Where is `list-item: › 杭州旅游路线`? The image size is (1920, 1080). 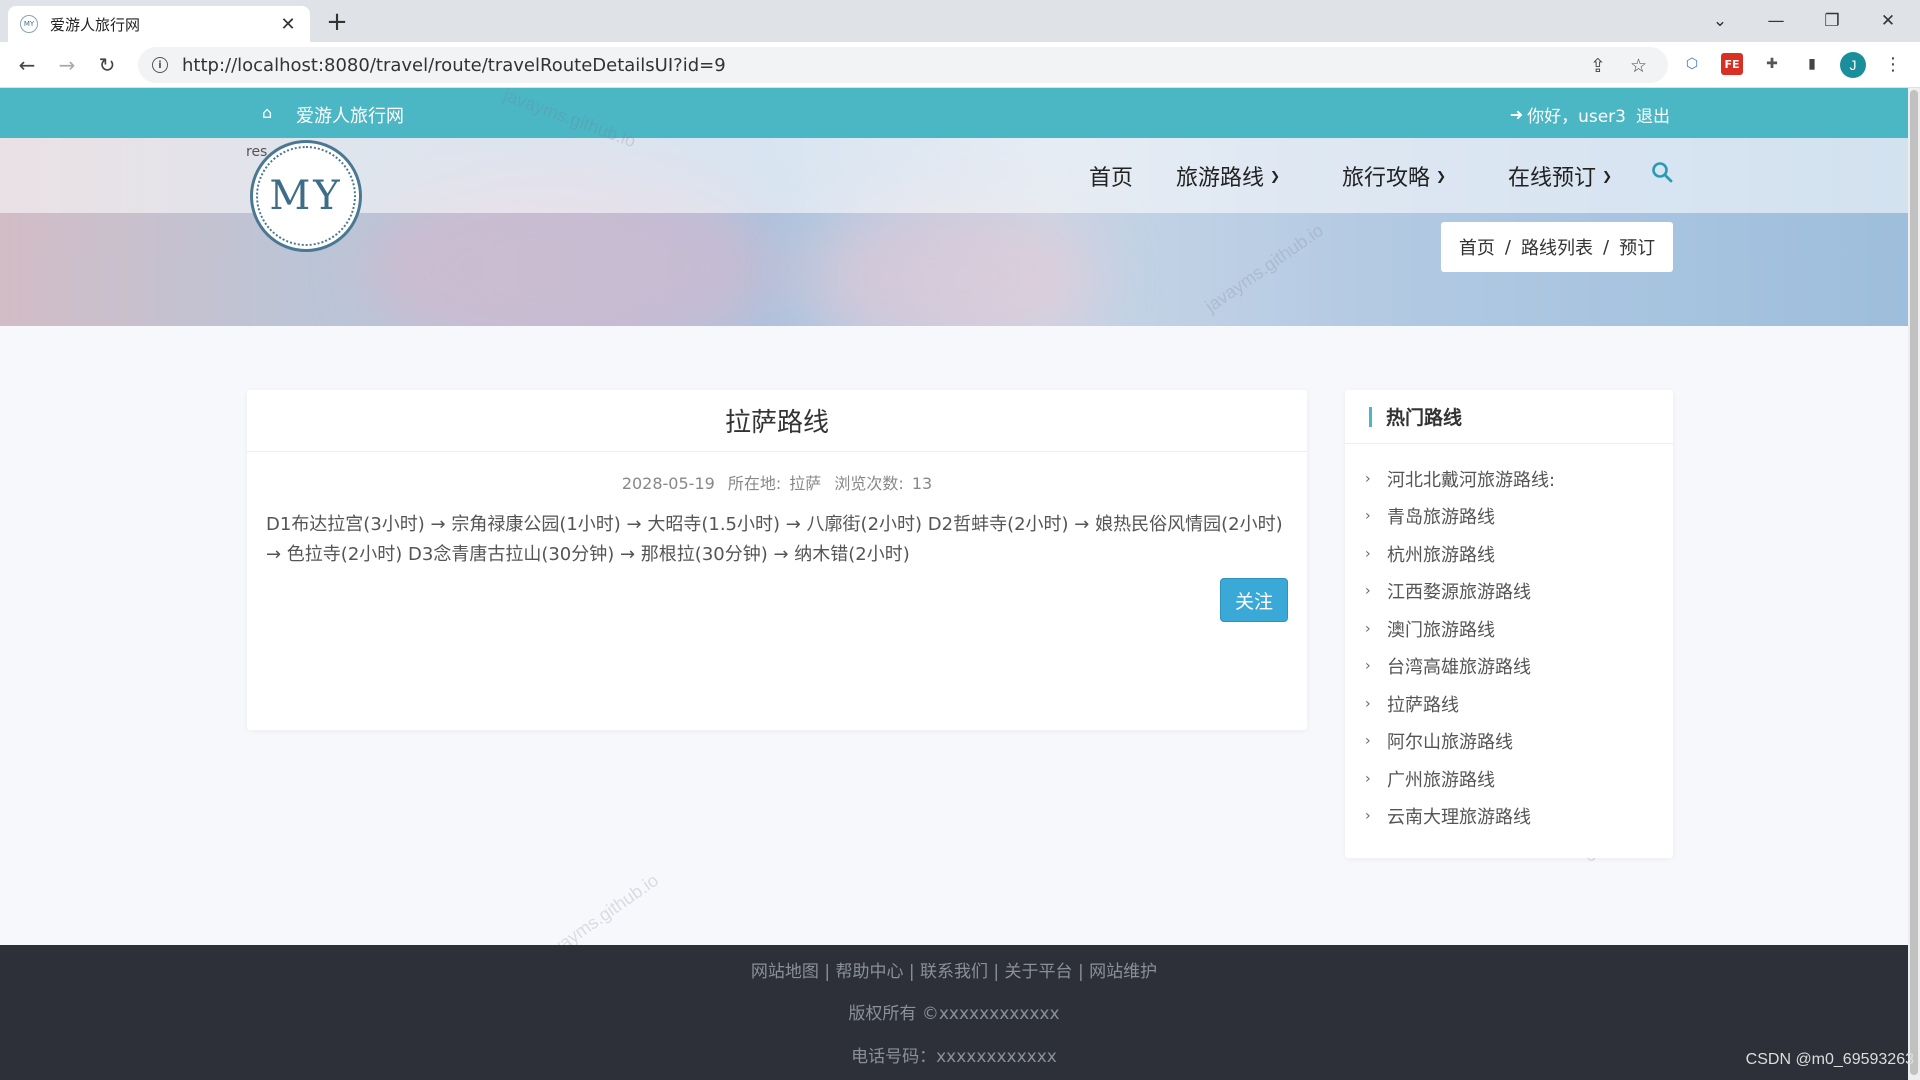 list-item: › 杭州旅游路线 is located at coordinates (1509, 554).